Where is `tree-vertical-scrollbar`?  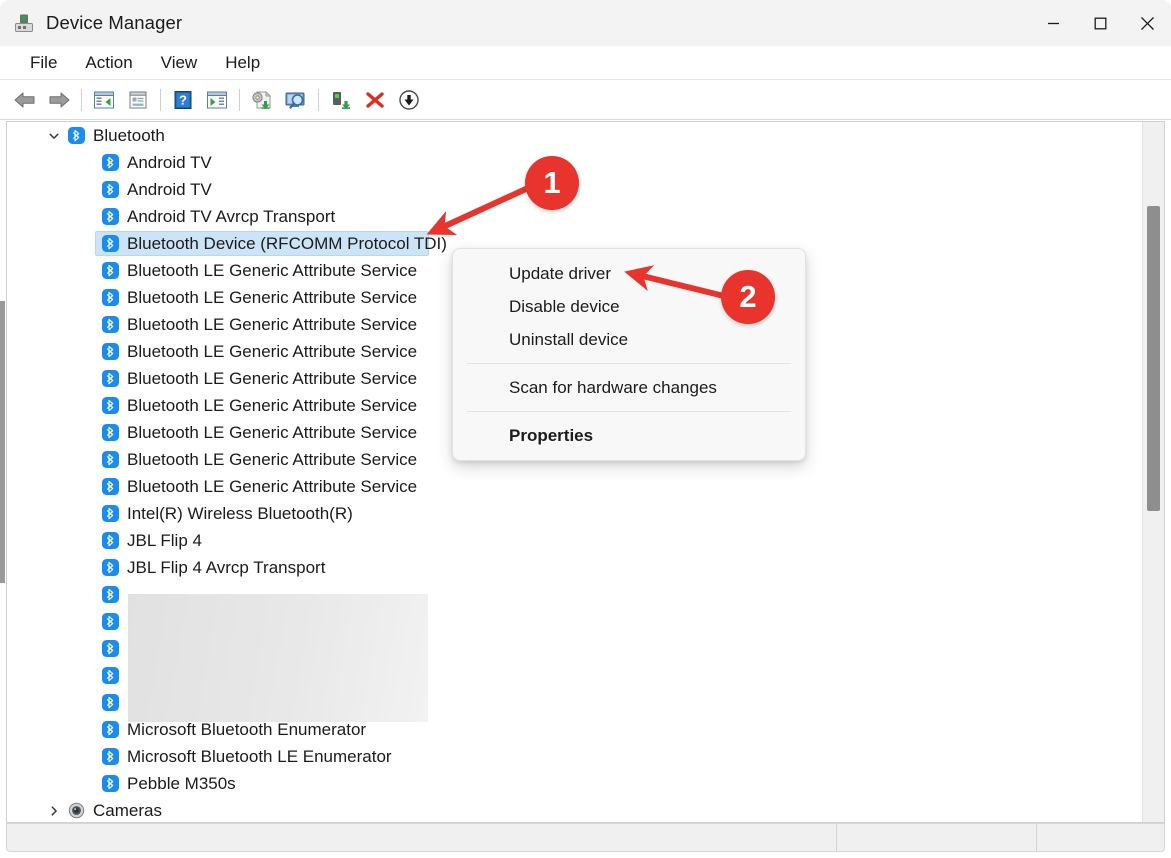
tree-vertical-scrollbar is located at coordinates (1153, 472).